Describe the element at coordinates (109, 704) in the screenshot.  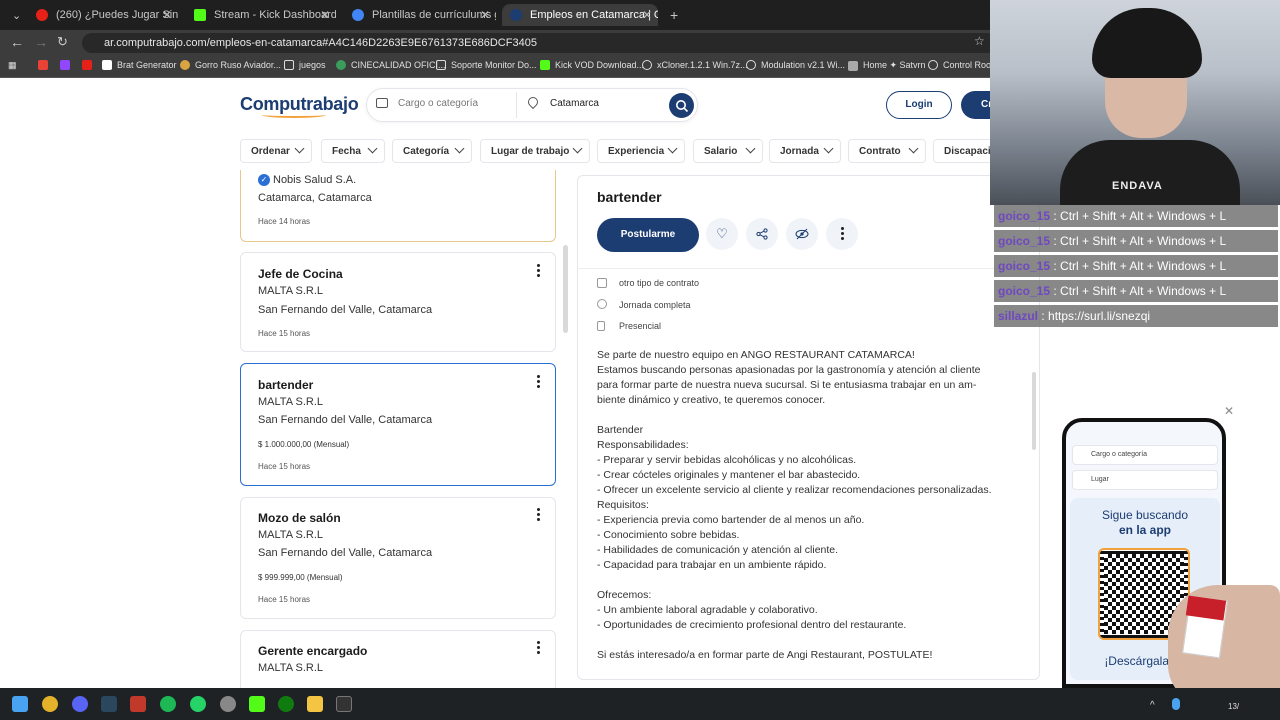
I see `steam-icon` at that location.